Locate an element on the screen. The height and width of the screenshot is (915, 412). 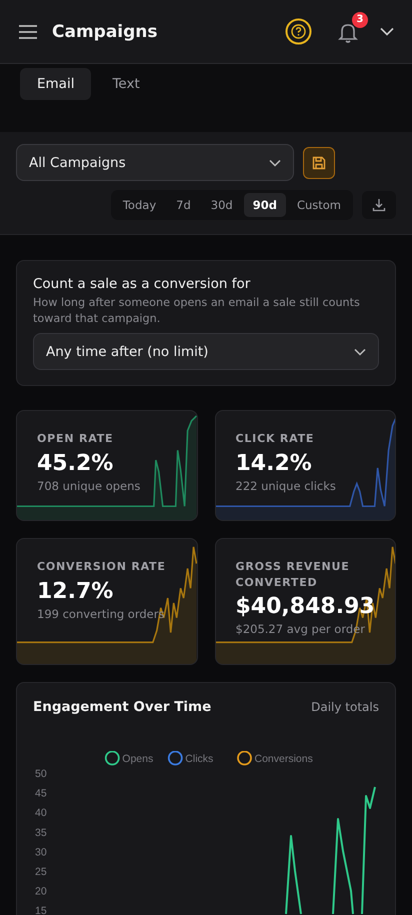
axis-label: 40 is located at coordinates (41, 814).